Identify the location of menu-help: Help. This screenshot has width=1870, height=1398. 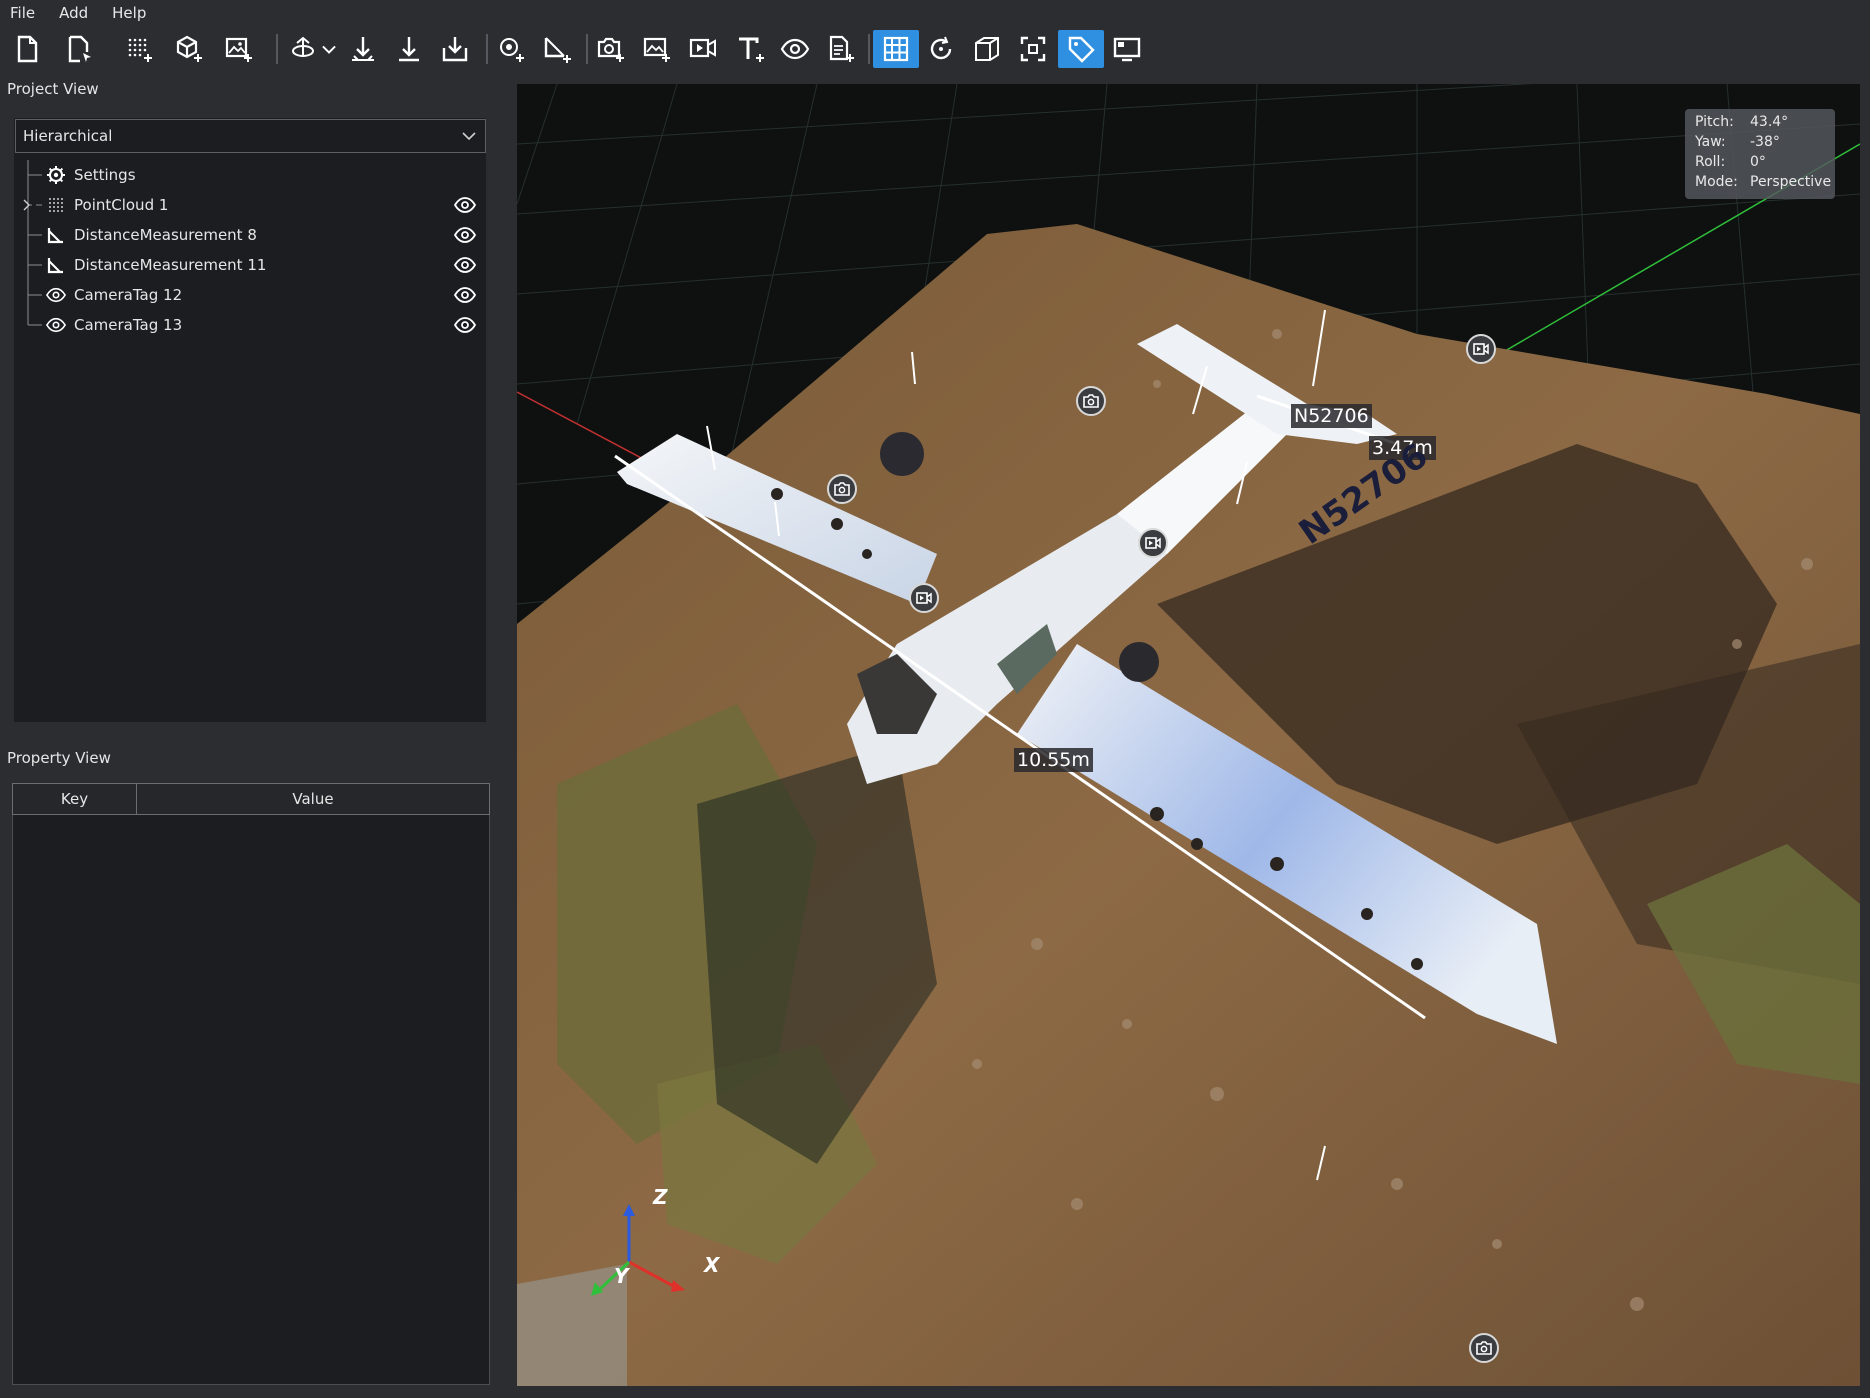
(129, 13).